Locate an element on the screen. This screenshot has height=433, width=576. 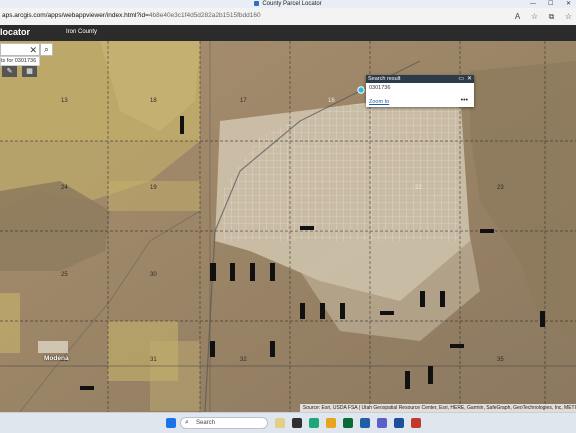
taskbar-search-icon: ⌕ is located at coordinates (187, 422).